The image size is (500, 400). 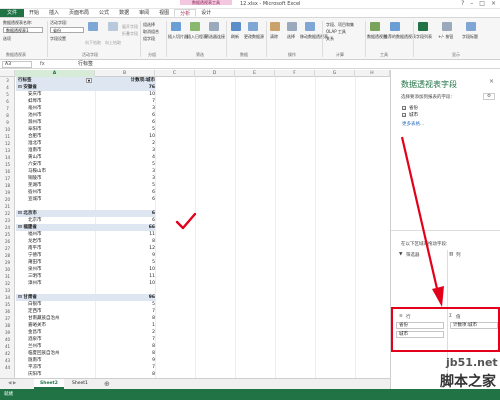 I want to click on tab-analyze: 分析, so click(x=185, y=13).